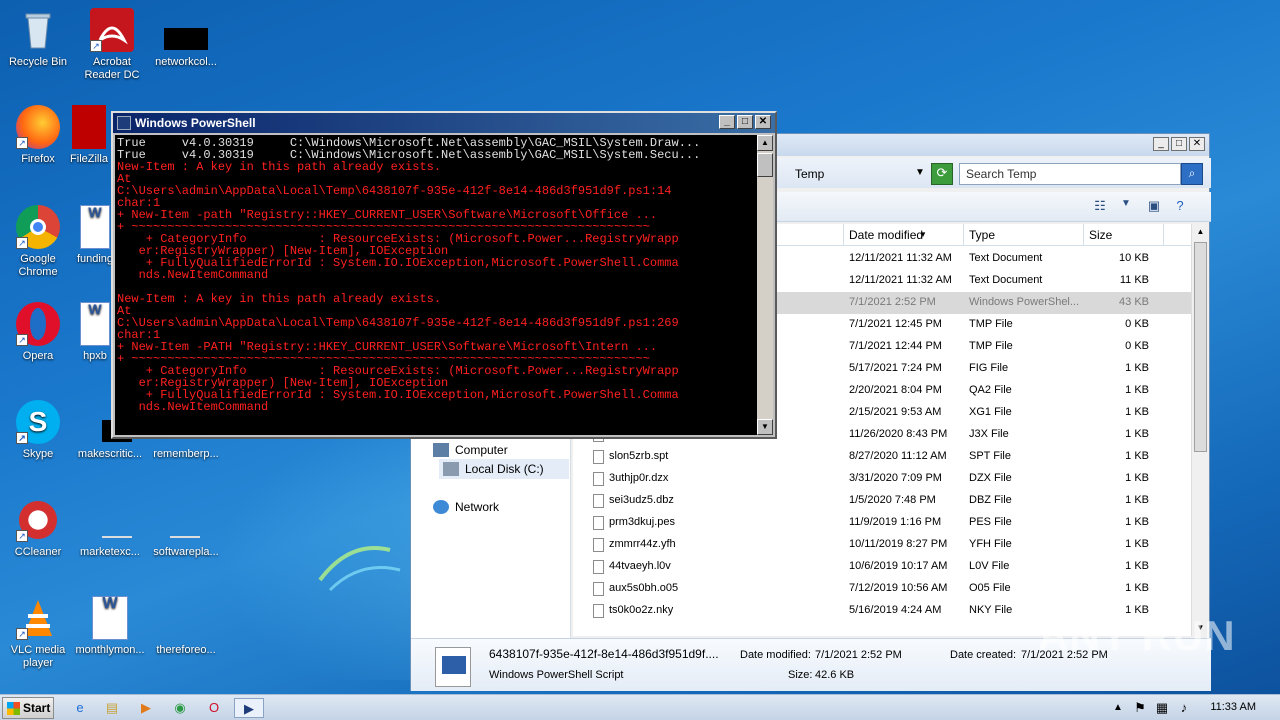 Image resolution: width=1280 pixels, height=720 pixels. I want to click on file-date: 7/1/2021 12:45 PM, so click(895, 324).